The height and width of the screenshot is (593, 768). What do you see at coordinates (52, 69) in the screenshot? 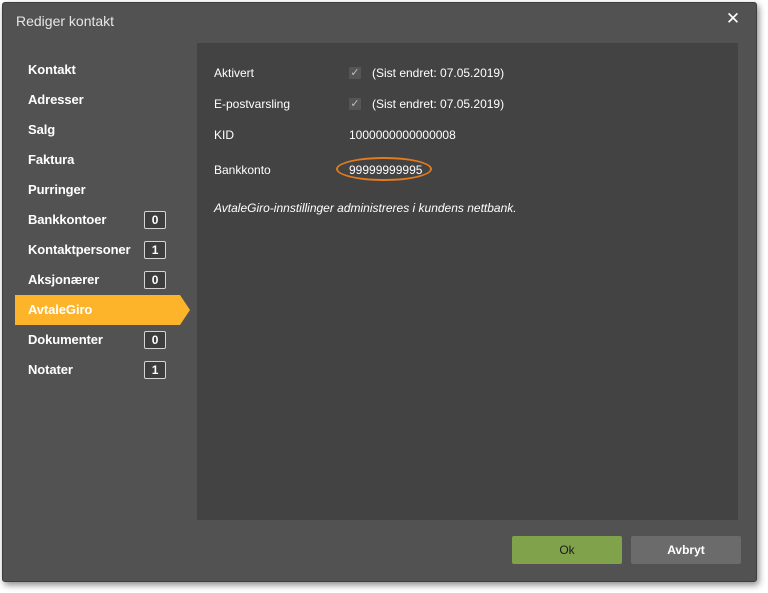
I see `sidebar-item-label: Kontakt` at bounding box center [52, 69].